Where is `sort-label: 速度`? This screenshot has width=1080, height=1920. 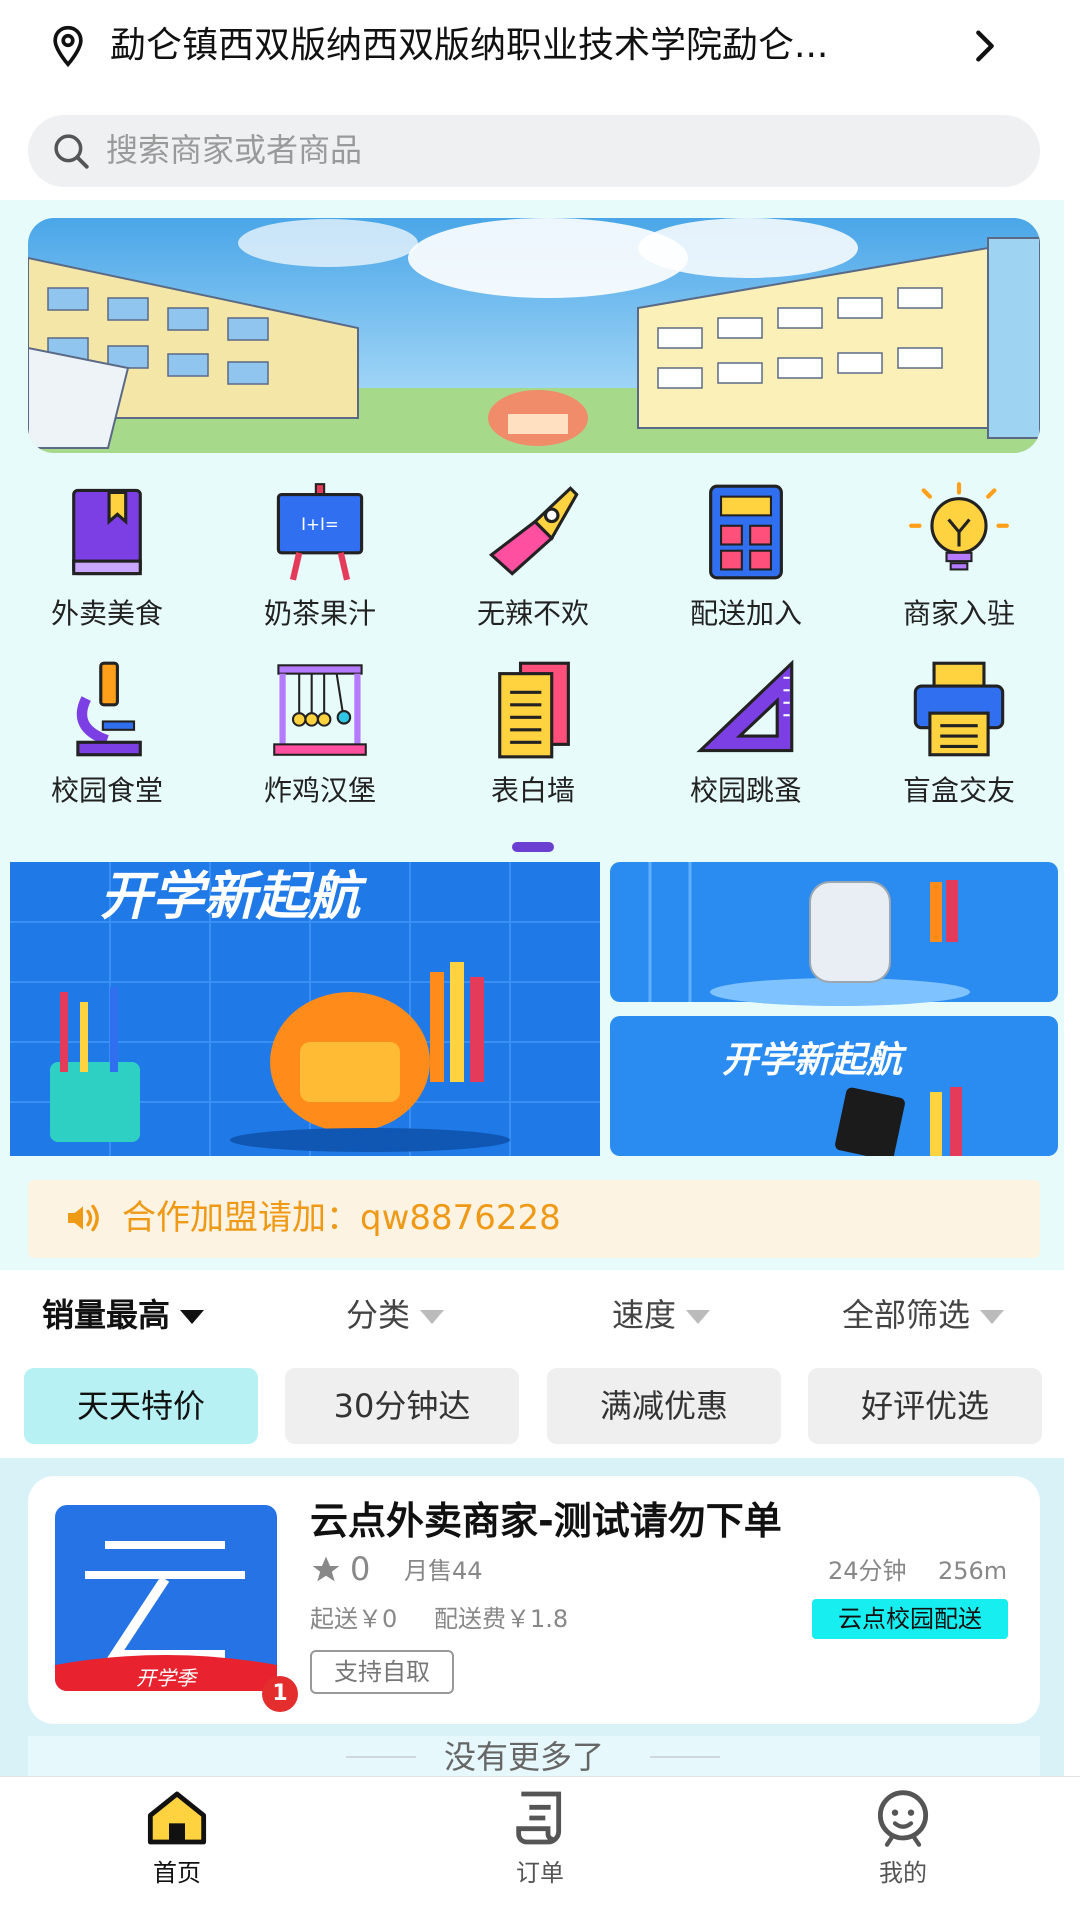 sort-label: 速度 is located at coordinates (644, 1315).